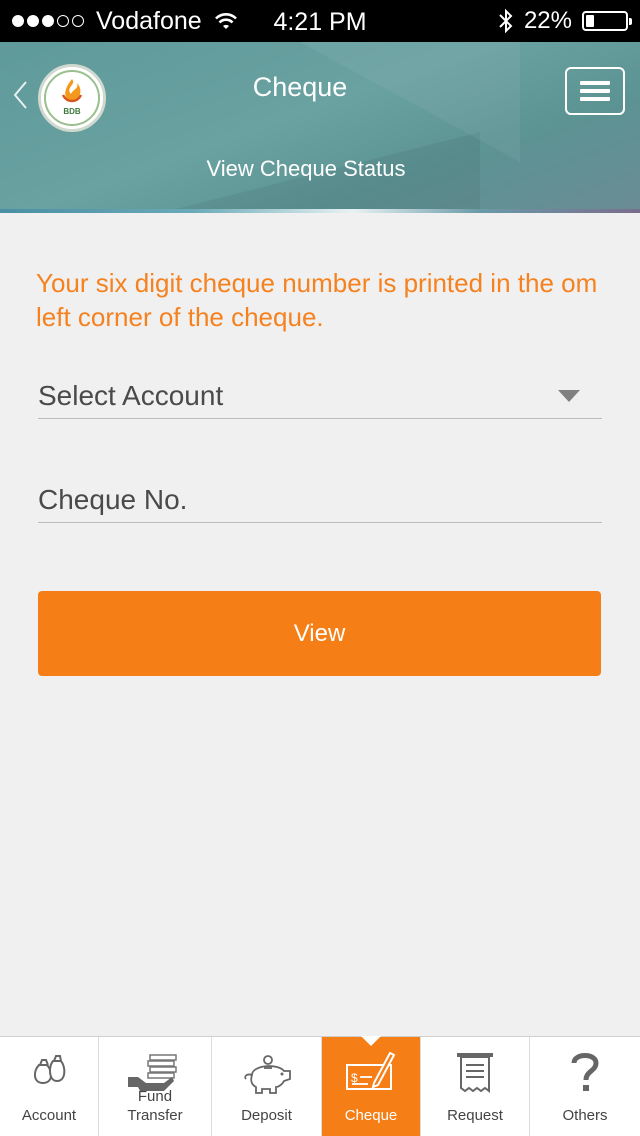 This screenshot has height=1136, width=640. Describe the element at coordinates (131, 395) in the screenshot. I see `account-select-value: Select Account` at that location.